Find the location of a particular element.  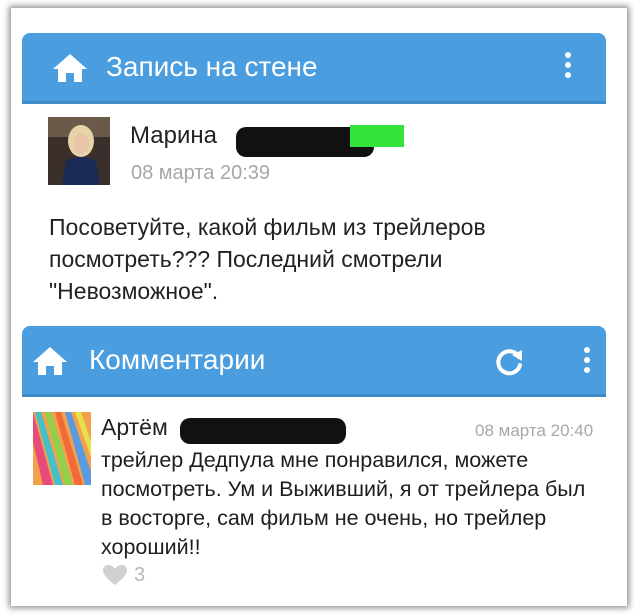

heart-icon is located at coordinates (115, 575).